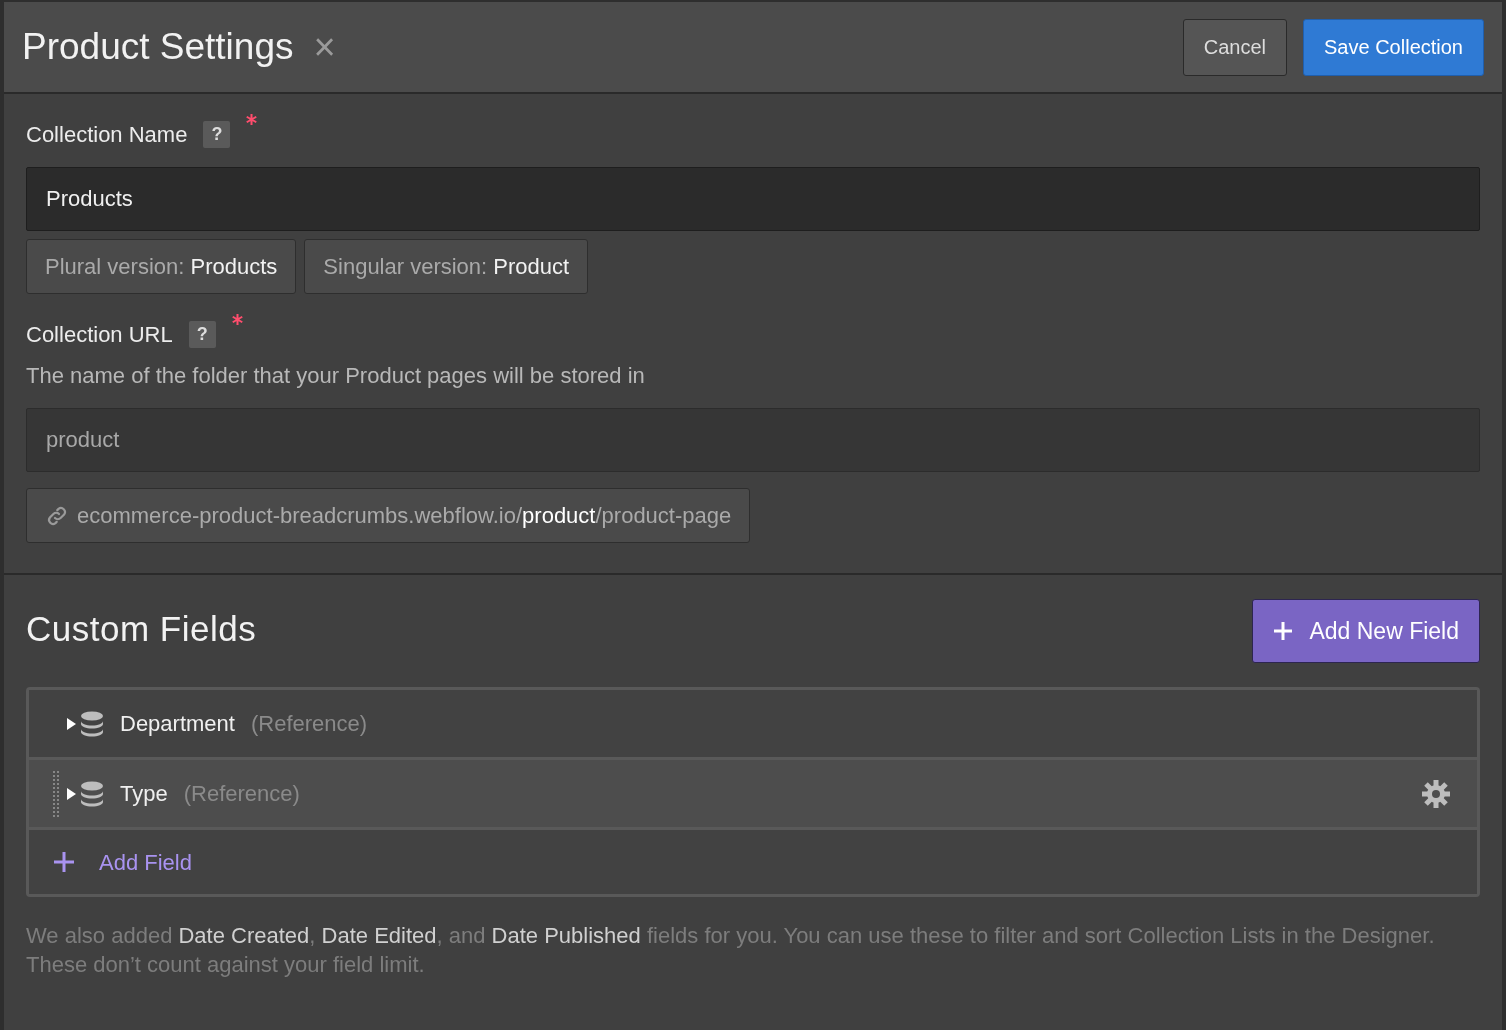 The height and width of the screenshot is (1030, 1506). Describe the element at coordinates (177, 724) in the screenshot. I see `field-name: Department` at that location.